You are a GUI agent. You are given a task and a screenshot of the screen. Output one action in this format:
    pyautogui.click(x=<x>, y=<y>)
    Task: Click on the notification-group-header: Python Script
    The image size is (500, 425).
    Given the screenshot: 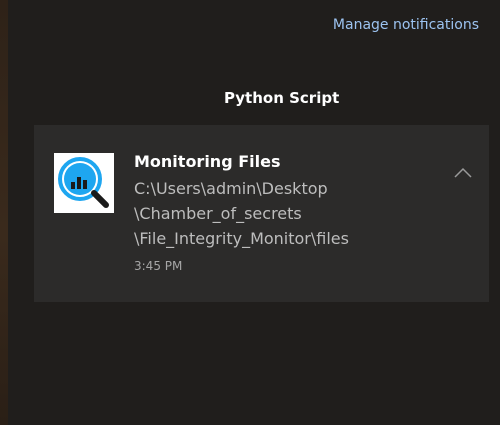 What is the action you would take?
    pyautogui.click(x=282, y=98)
    